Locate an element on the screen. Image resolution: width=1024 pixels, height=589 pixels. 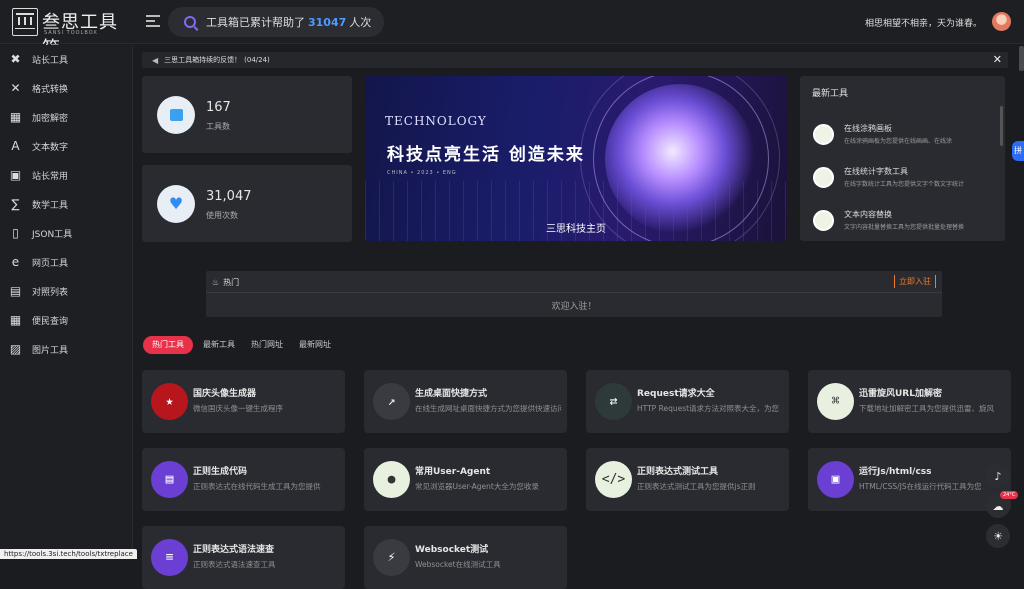
tool-card-title: Websocket测试 is located at coordinates (452, 550).